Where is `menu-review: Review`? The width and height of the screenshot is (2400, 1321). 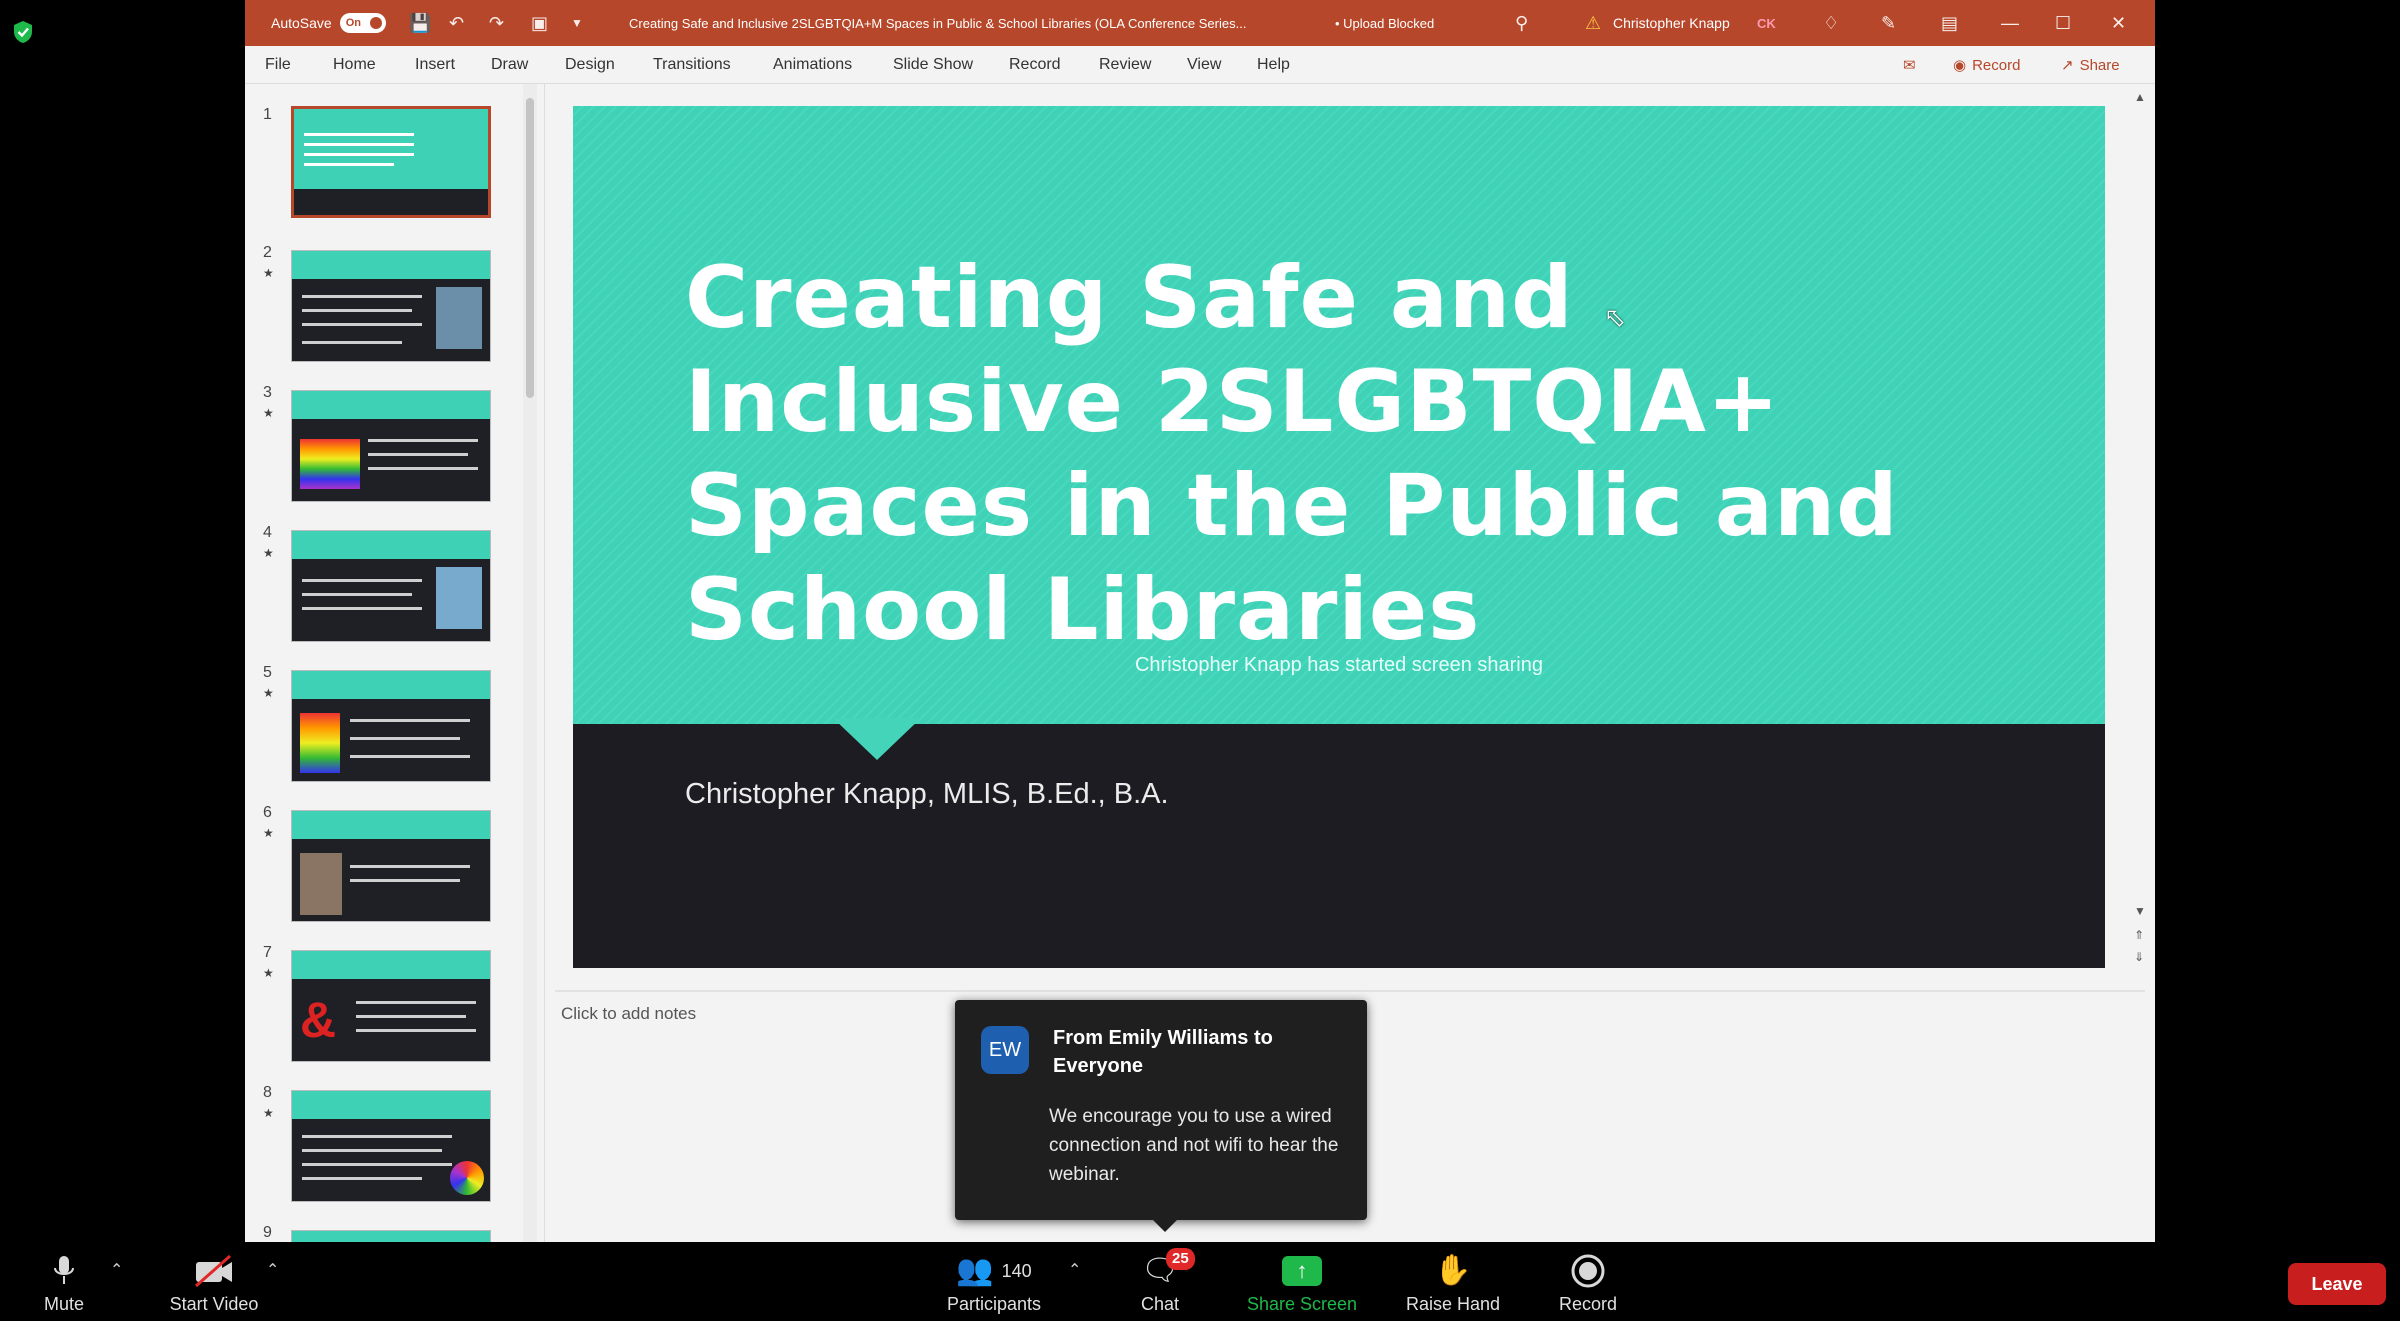
menu-review: Review is located at coordinates (1125, 65).